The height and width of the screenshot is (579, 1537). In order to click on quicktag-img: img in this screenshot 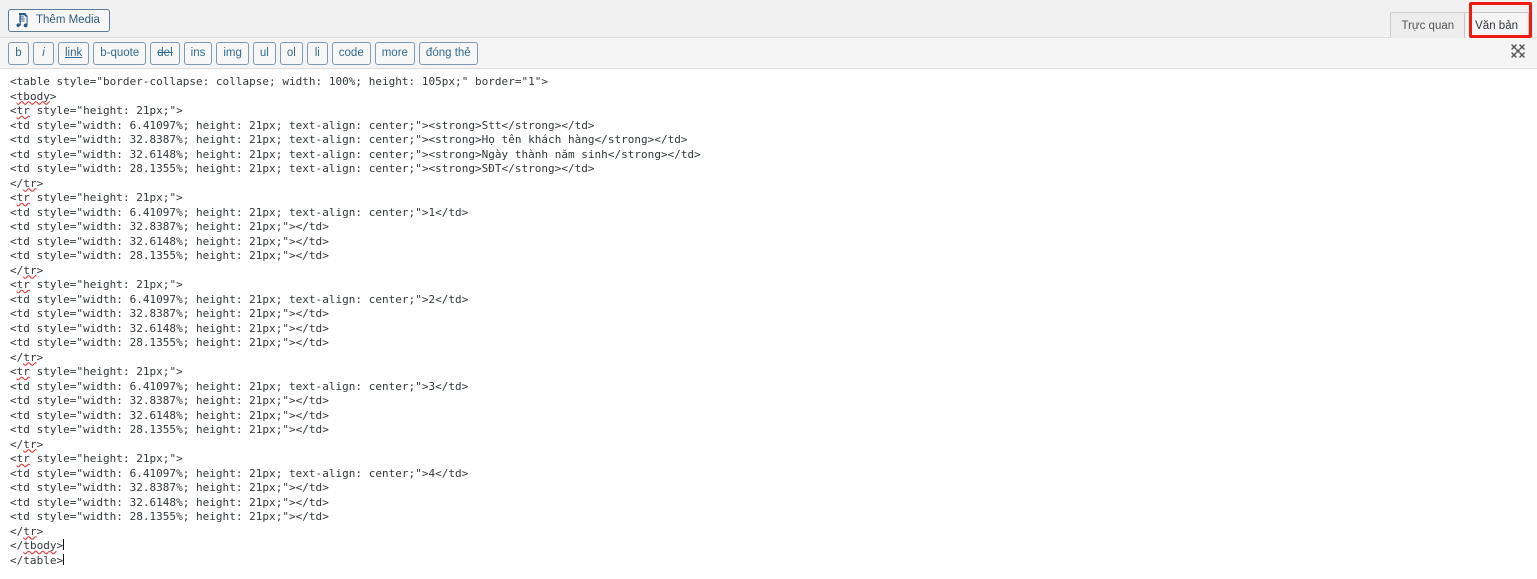, I will do `click(232, 53)`.